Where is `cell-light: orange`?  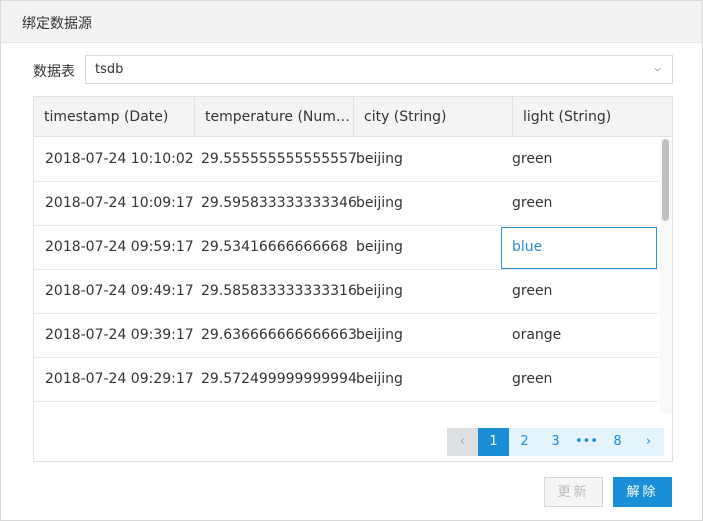
cell-light: orange is located at coordinates (536, 335).